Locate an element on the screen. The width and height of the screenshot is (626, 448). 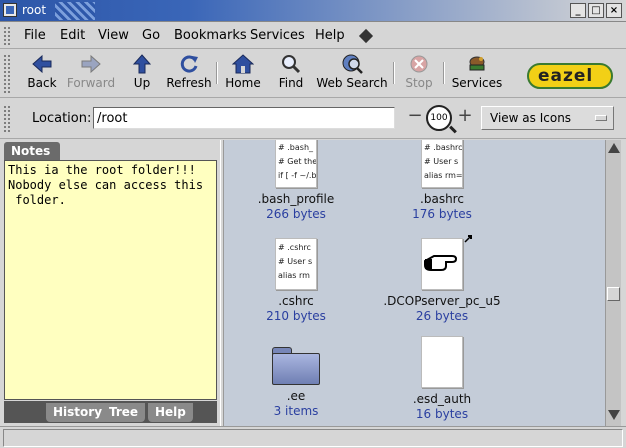
menu-file: File is located at coordinates (35, 35).